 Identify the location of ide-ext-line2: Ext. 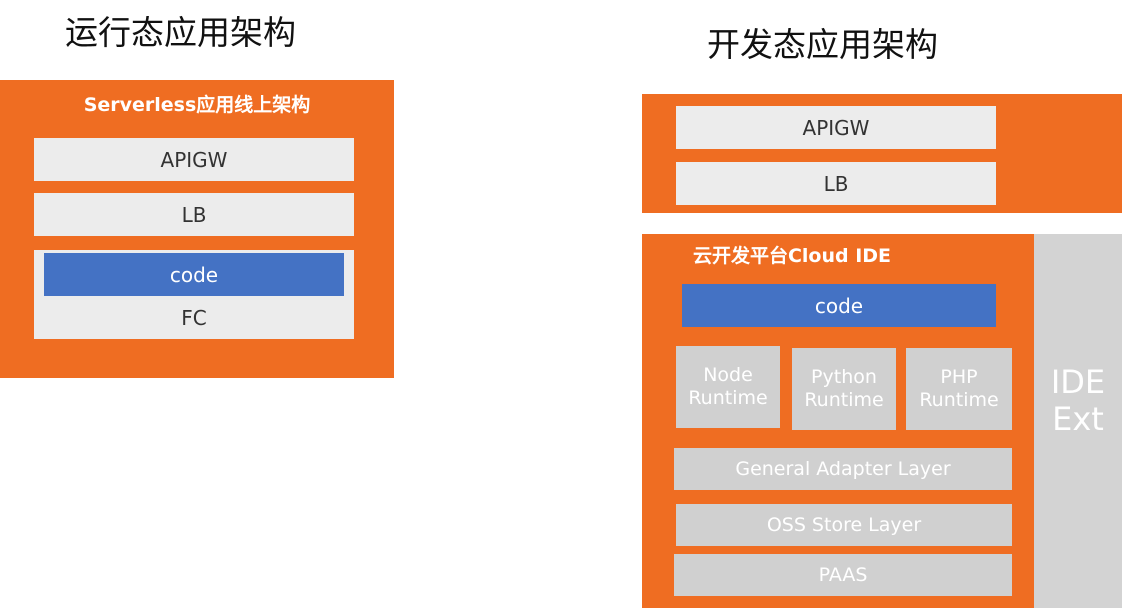
(1078, 418).